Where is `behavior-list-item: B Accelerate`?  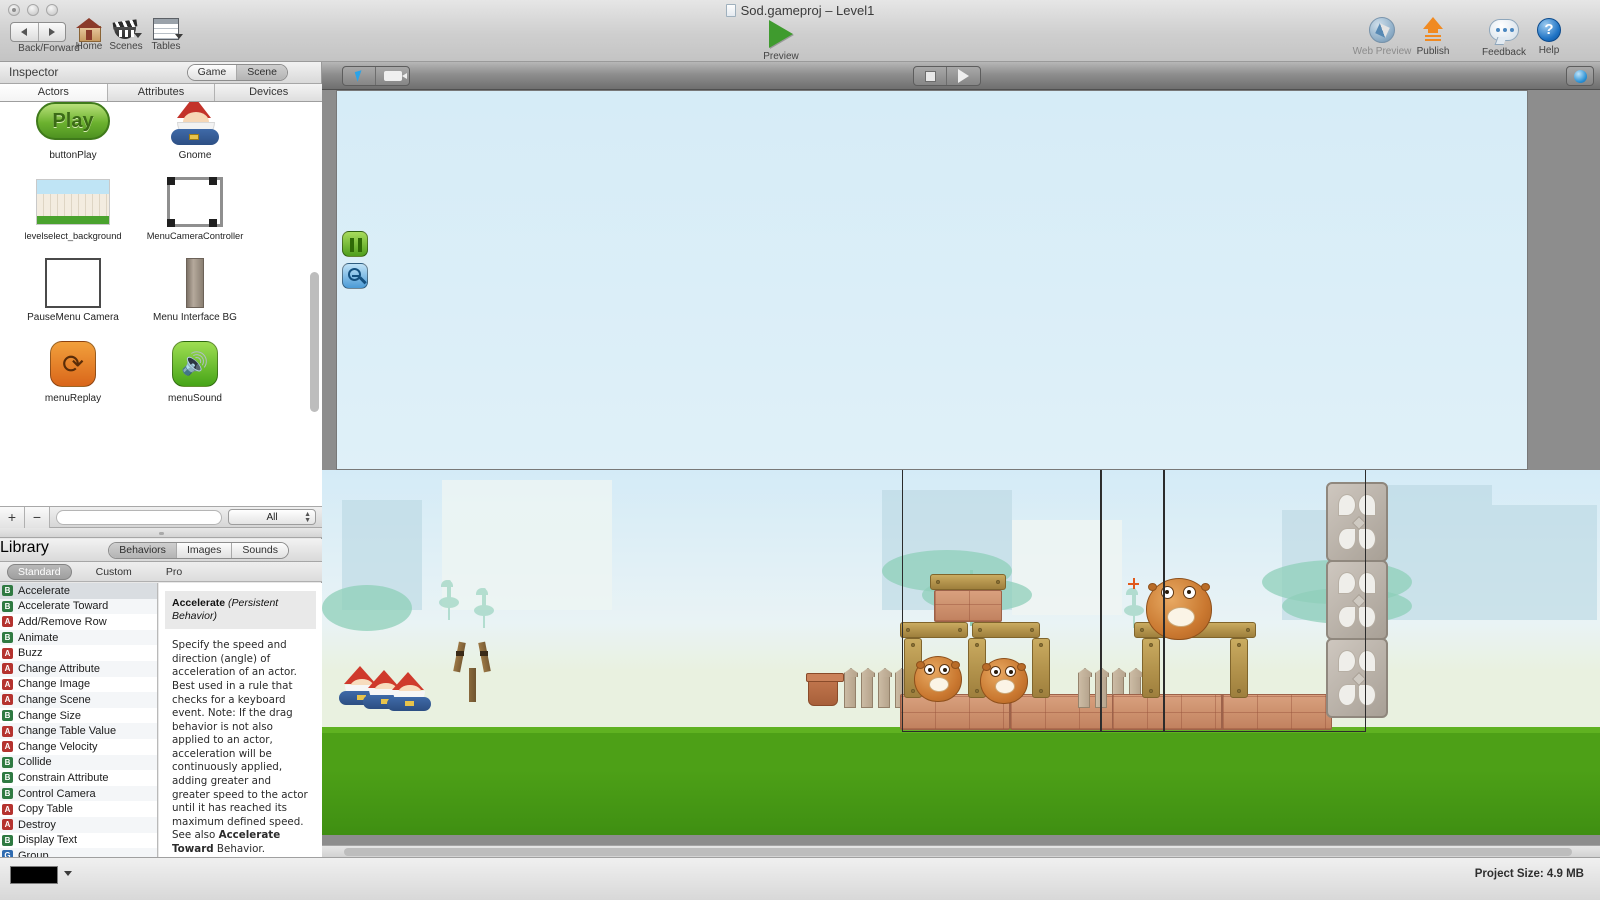
behavior-list-item: B Accelerate is located at coordinates (78, 591).